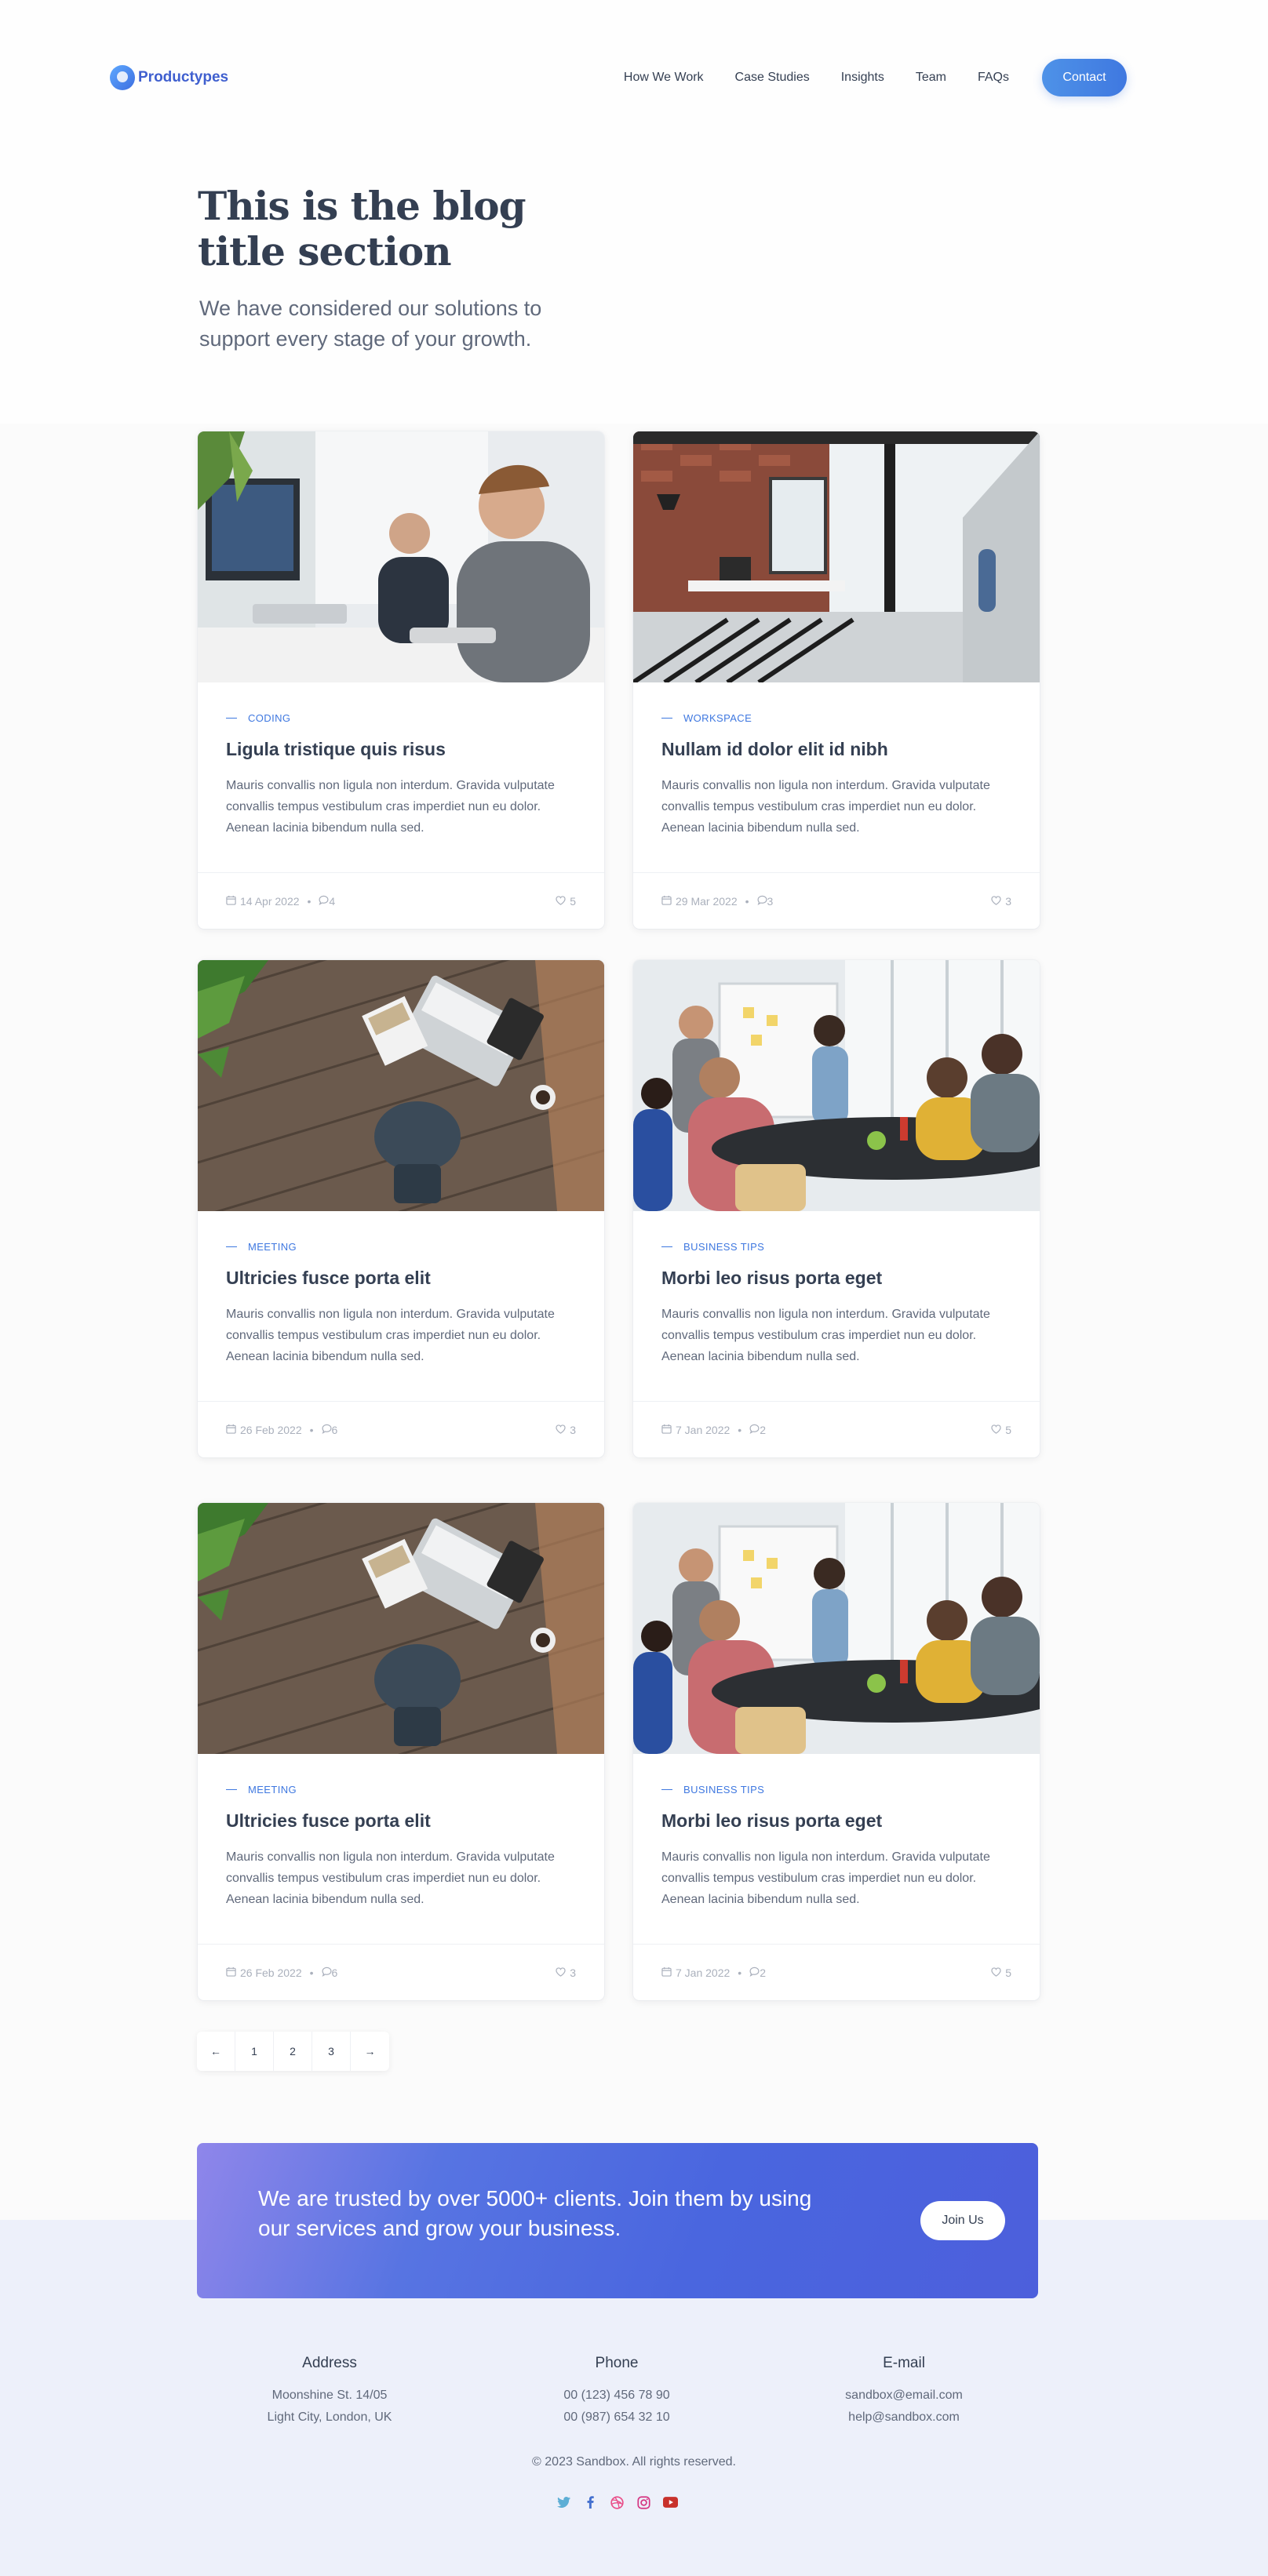 This screenshot has height=2576, width=1268. What do you see at coordinates (272, 1247) in the screenshot?
I see `post-category-label: Meeting` at bounding box center [272, 1247].